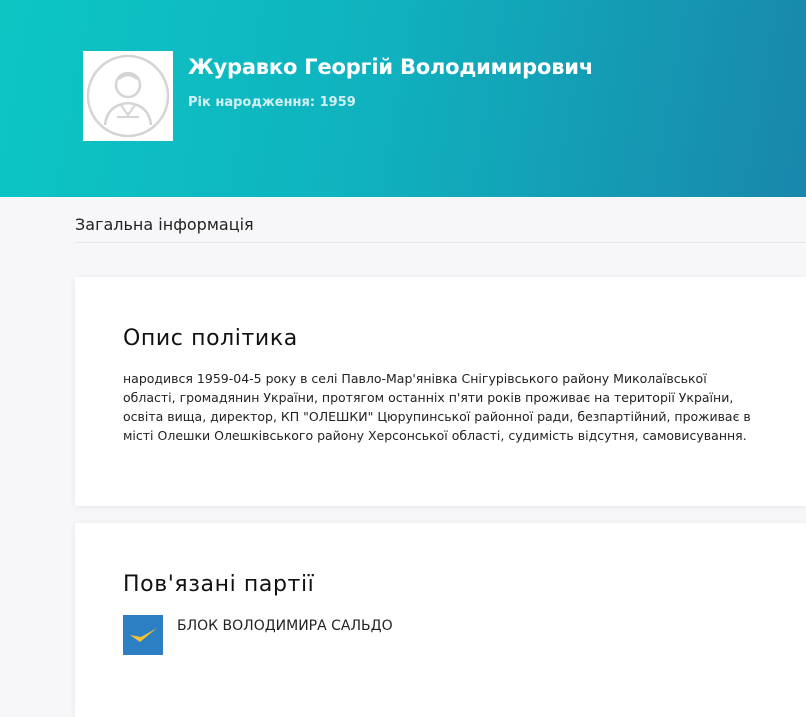 The image size is (806, 717). What do you see at coordinates (391, 67) in the screenshot?
I see `profile-name: Журавко Георгій Володимирович` at bounding box center [391, 67].